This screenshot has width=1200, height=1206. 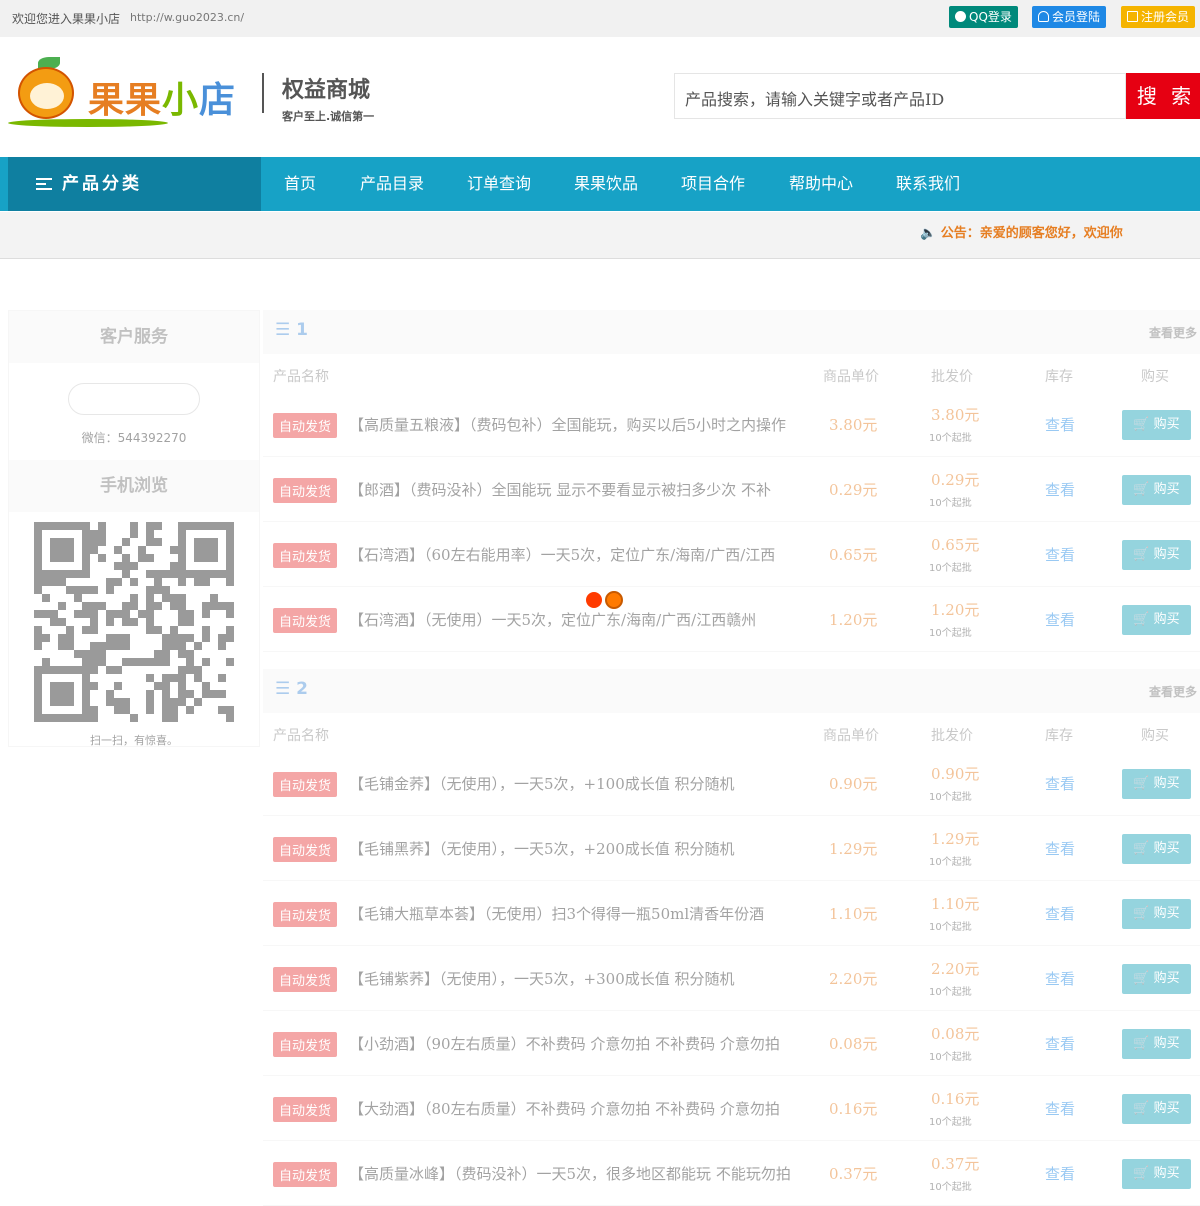 What do you see at coordinates (572, 489) in the screenshot?
I see `product-name-link: 【郎酒】（费码没补）全国能玩 显示不要看显示被扫多少次 不补` at bounding box center [572, 489].